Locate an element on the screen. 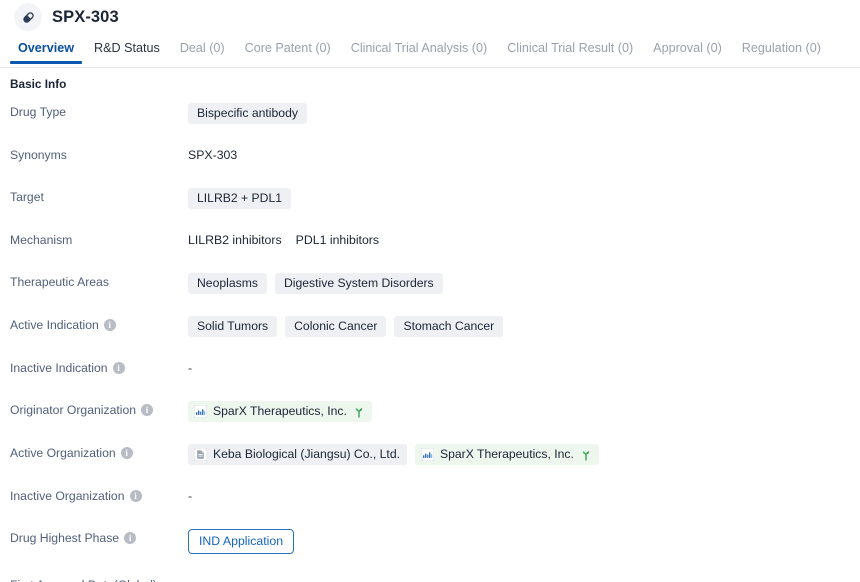 This screenshot has height=582, width=860. value-first-approval-date: - is located at coordinates (524, 578).